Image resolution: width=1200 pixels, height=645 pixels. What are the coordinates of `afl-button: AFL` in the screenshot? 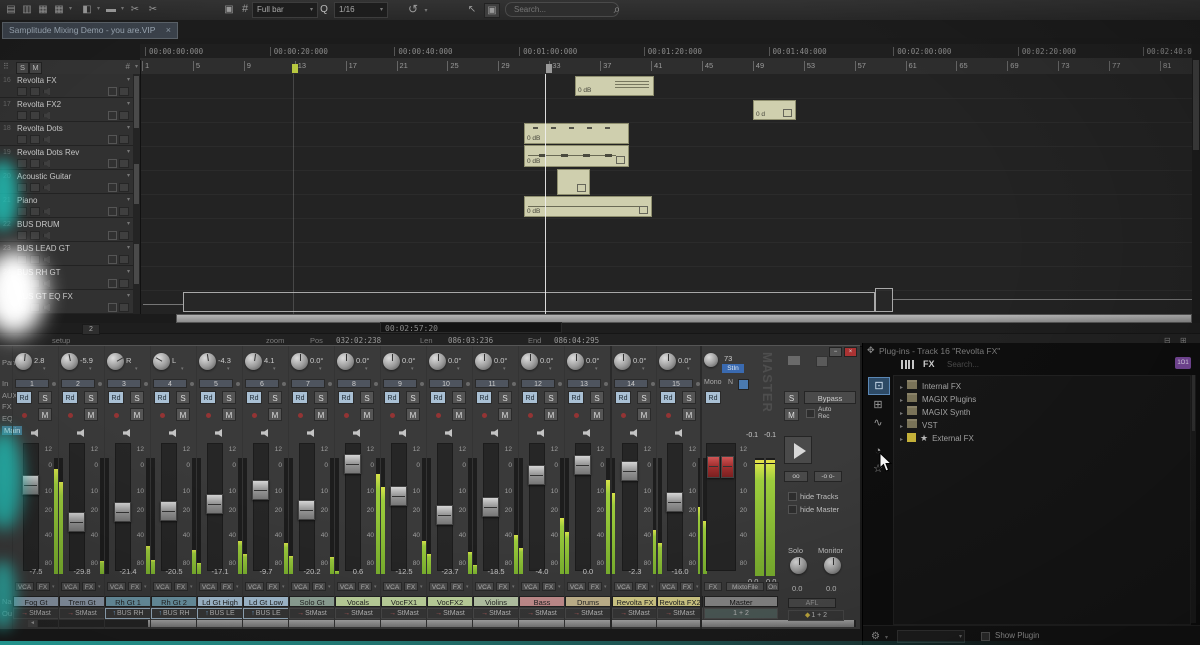 It's located at (812, 603).